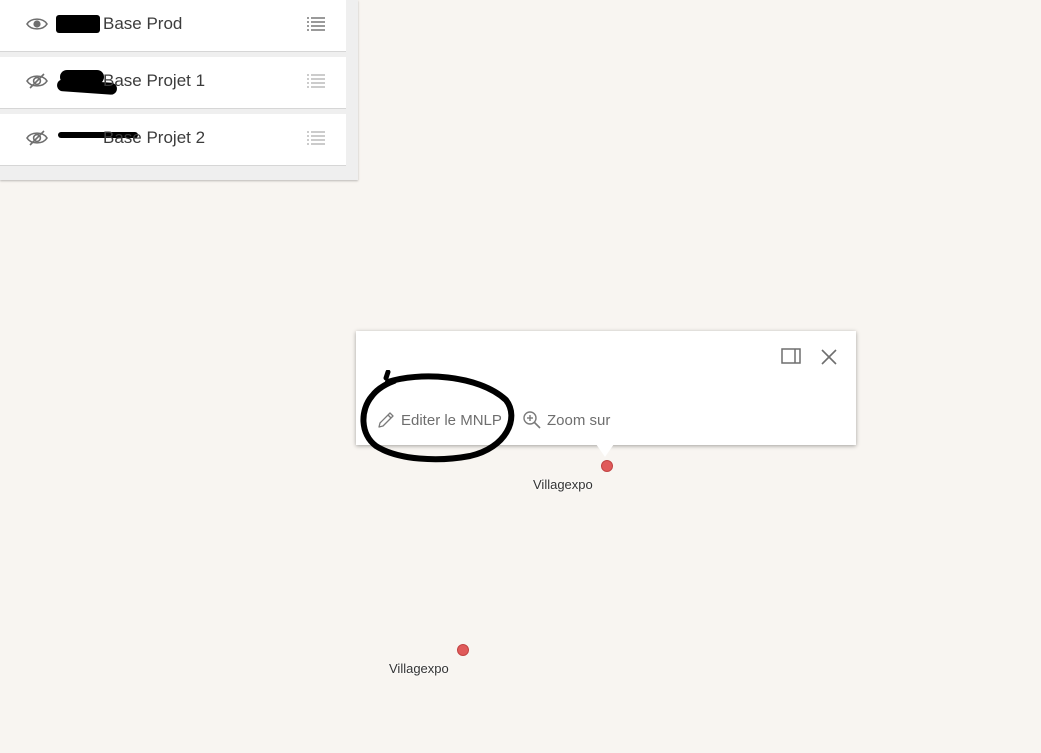 The image size is (1041, 753). What do you see at coordinates (154, 80) in the screenshot?
I see `layer-label: Base Projet 1` at bounding box center [154, 80].